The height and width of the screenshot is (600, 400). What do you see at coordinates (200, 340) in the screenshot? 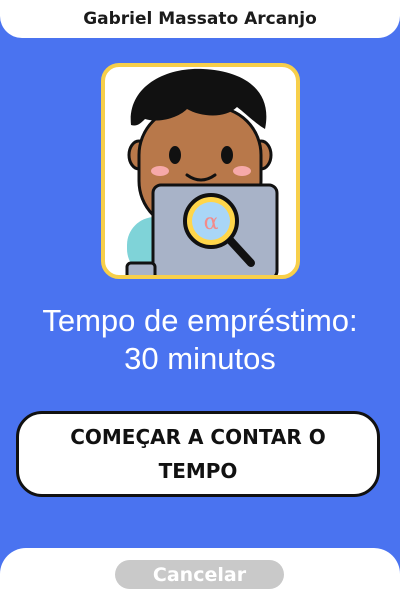
I see `loan-duration: Tempo de empréstimo: 30 minutos` at bounding box center [200, 340].